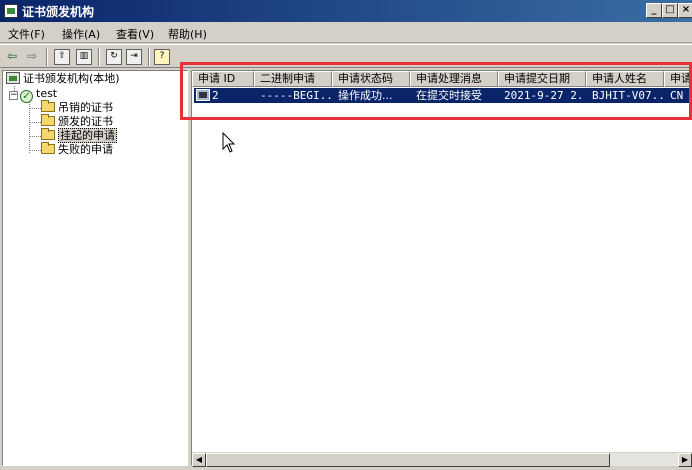 The width and height of the screenshot is (692, 470). What do you see at coordinates (77, 107) in the screenshot?
I see `tree-item-revoked: 吊销的证书` at bounding box center [77, 107].